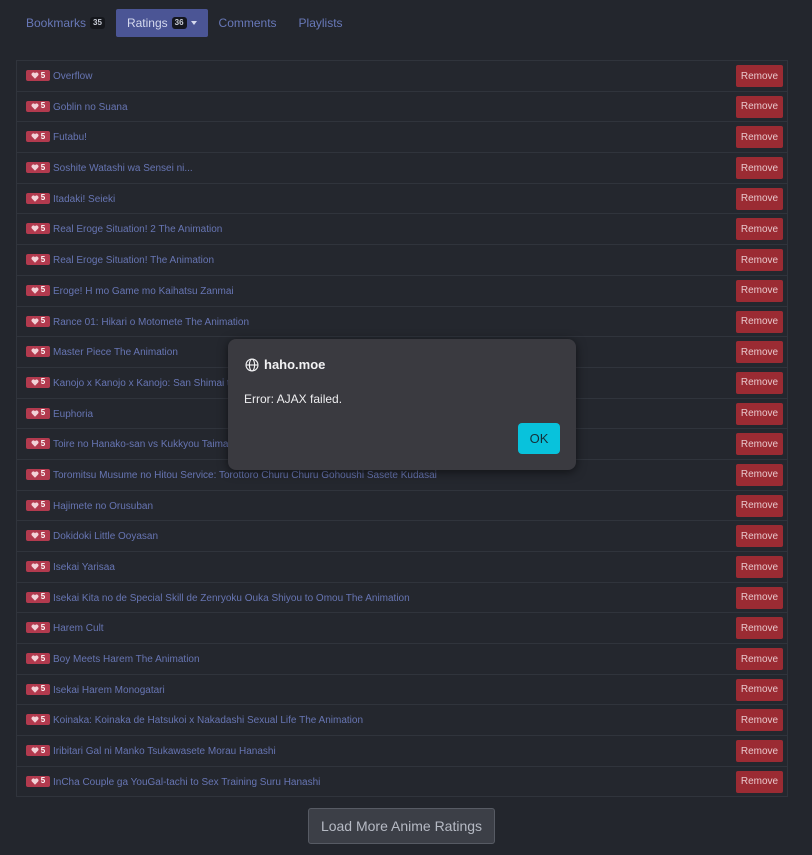  I want to click on anime-title-link: Isekai Harem Monogatari, so click(109, 690).